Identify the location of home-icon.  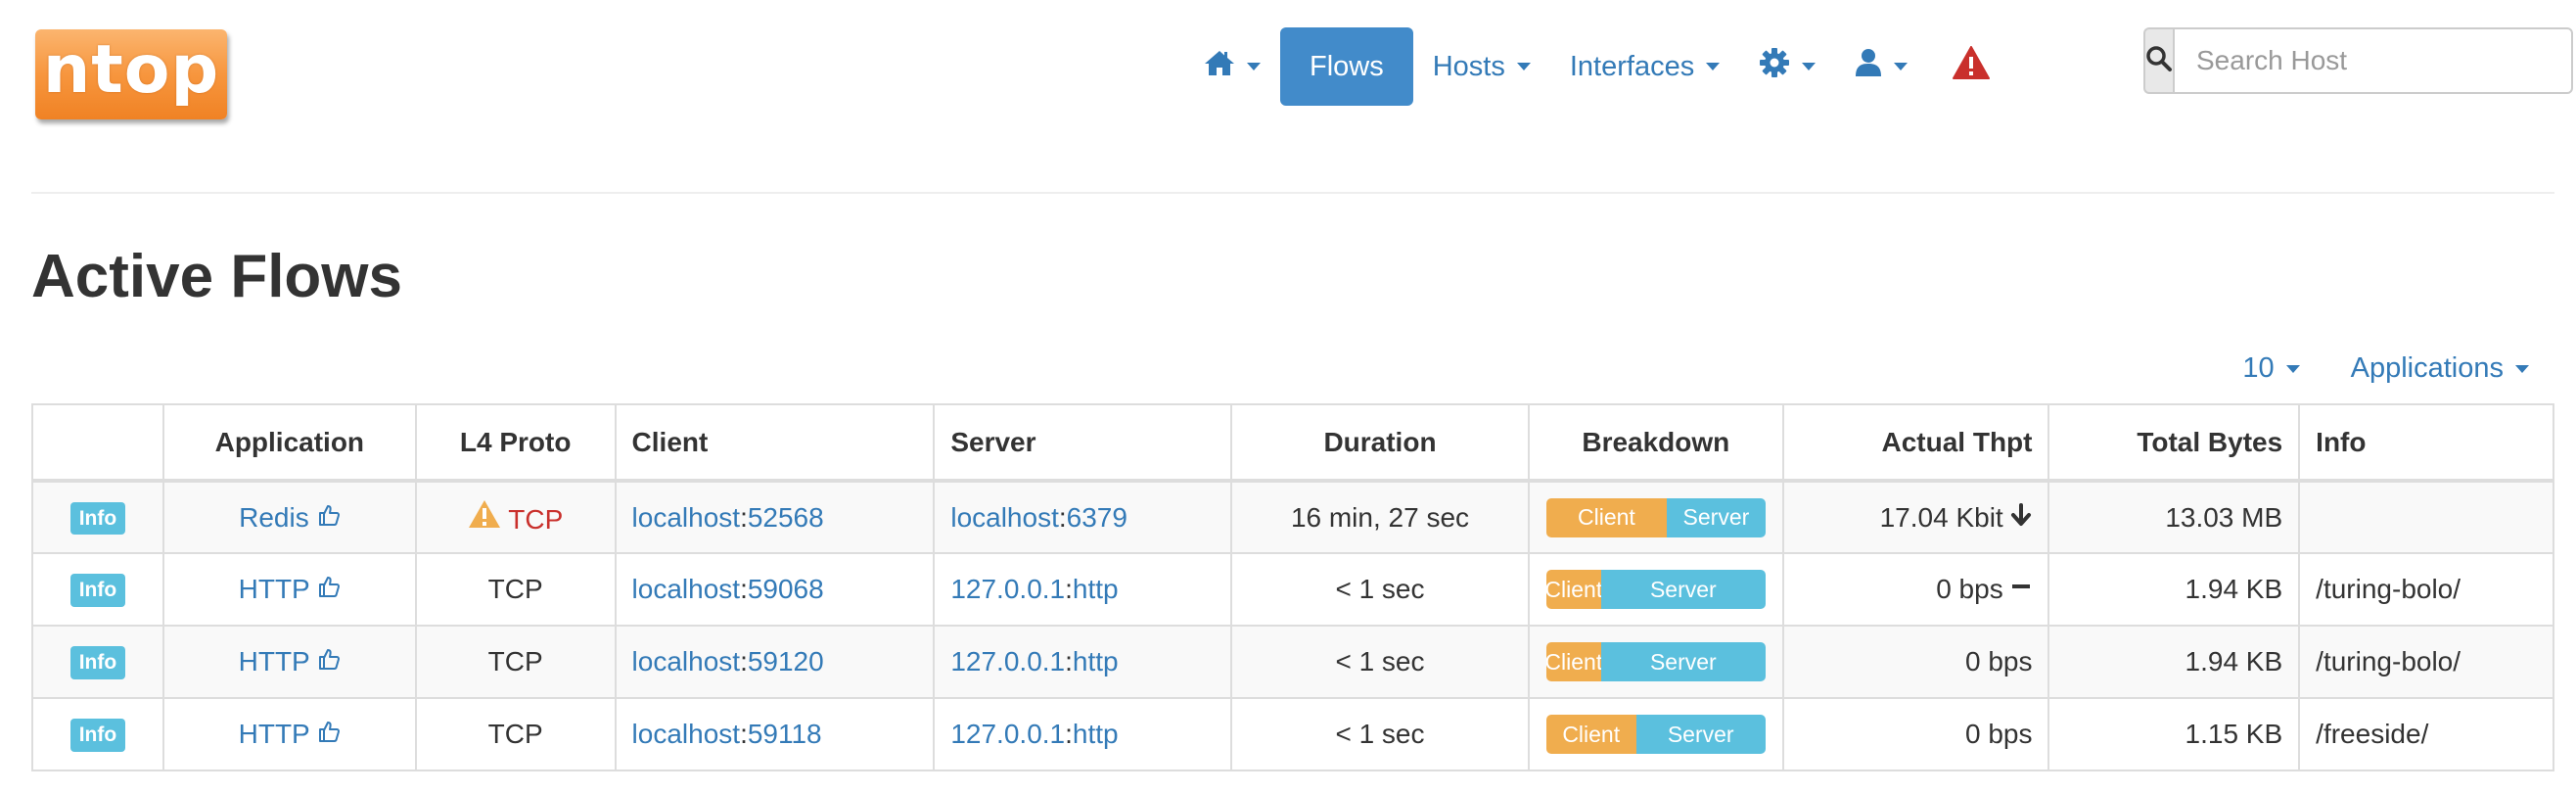
(1219, 66).